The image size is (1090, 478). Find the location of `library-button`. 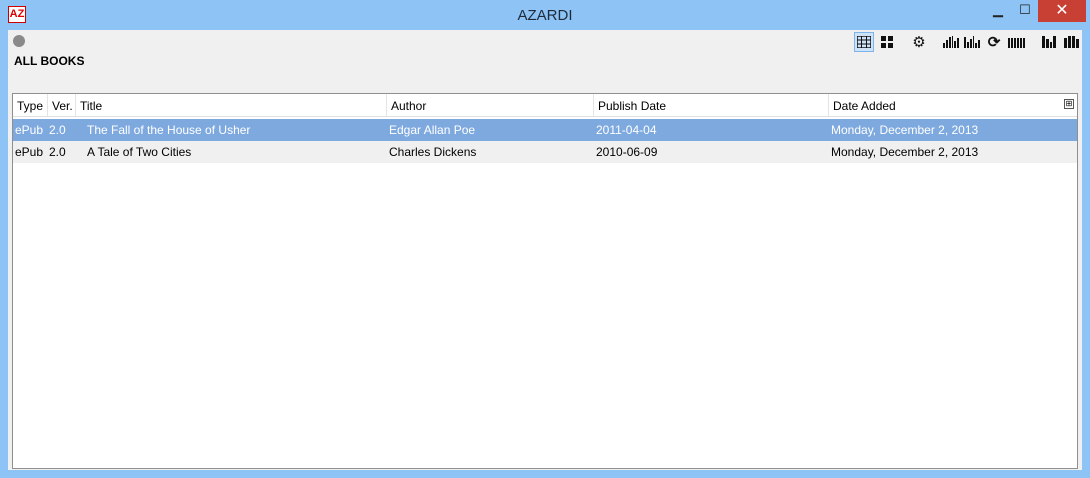

library-button is located at coordinates (1016, 42).